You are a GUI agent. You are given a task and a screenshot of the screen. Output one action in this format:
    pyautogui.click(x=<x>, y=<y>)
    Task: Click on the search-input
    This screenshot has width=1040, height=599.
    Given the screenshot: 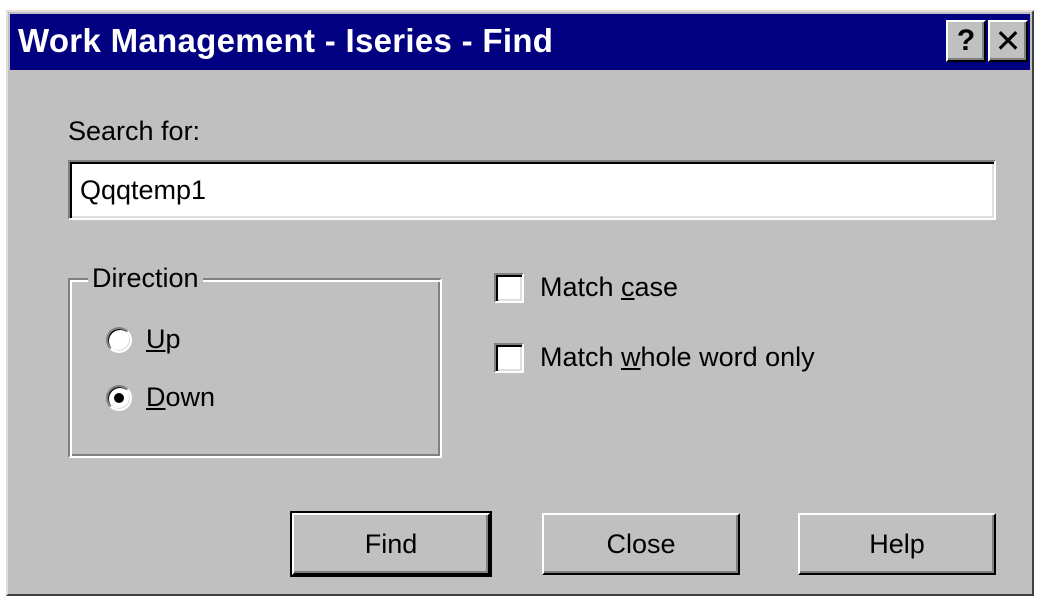 What is the action you would take?
    pyautogui.click(x=532, y=190)
    